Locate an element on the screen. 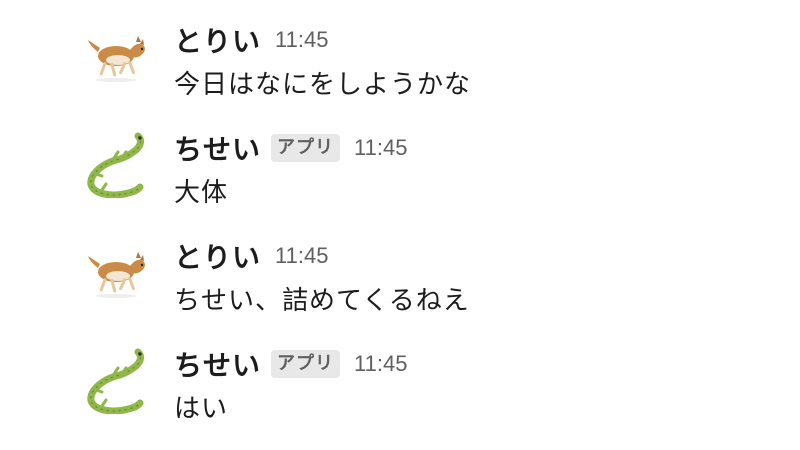 This screenshot has height=450, width=800. message-text: はい is located at coordinates (201, 409).